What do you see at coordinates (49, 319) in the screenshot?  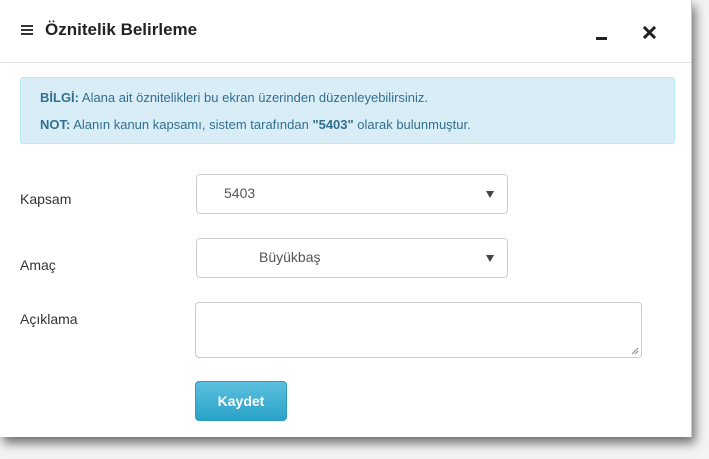 I see `description-label: Açıklama` at bounding box center [49, 319].